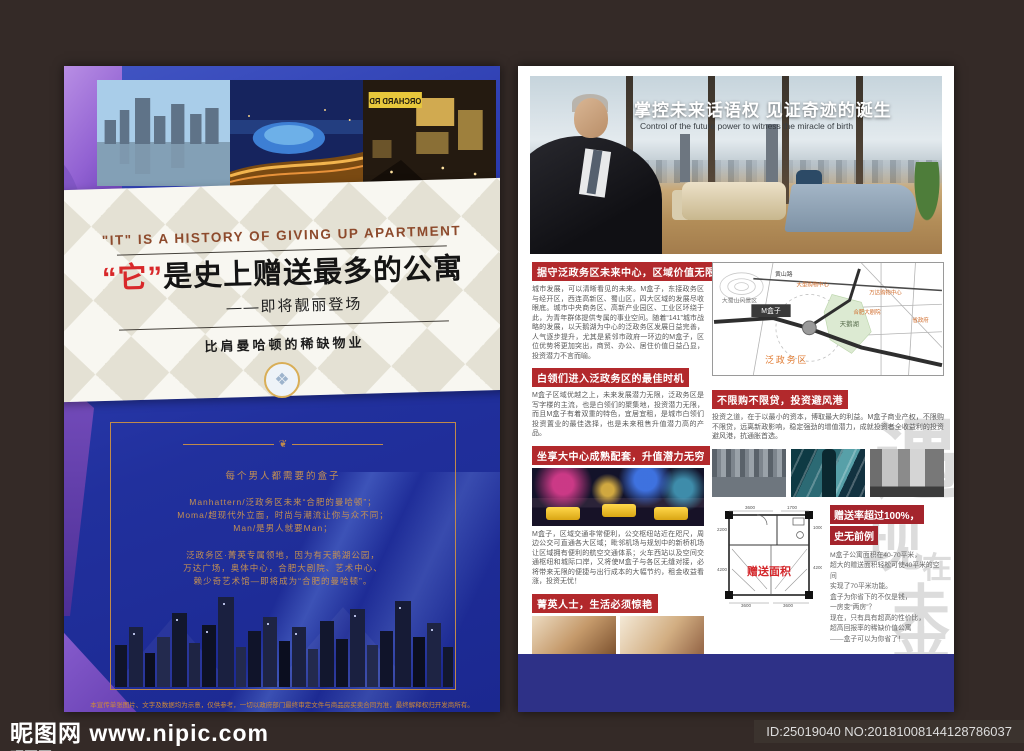  I want to click on man-silhouette, so click(829, 472).